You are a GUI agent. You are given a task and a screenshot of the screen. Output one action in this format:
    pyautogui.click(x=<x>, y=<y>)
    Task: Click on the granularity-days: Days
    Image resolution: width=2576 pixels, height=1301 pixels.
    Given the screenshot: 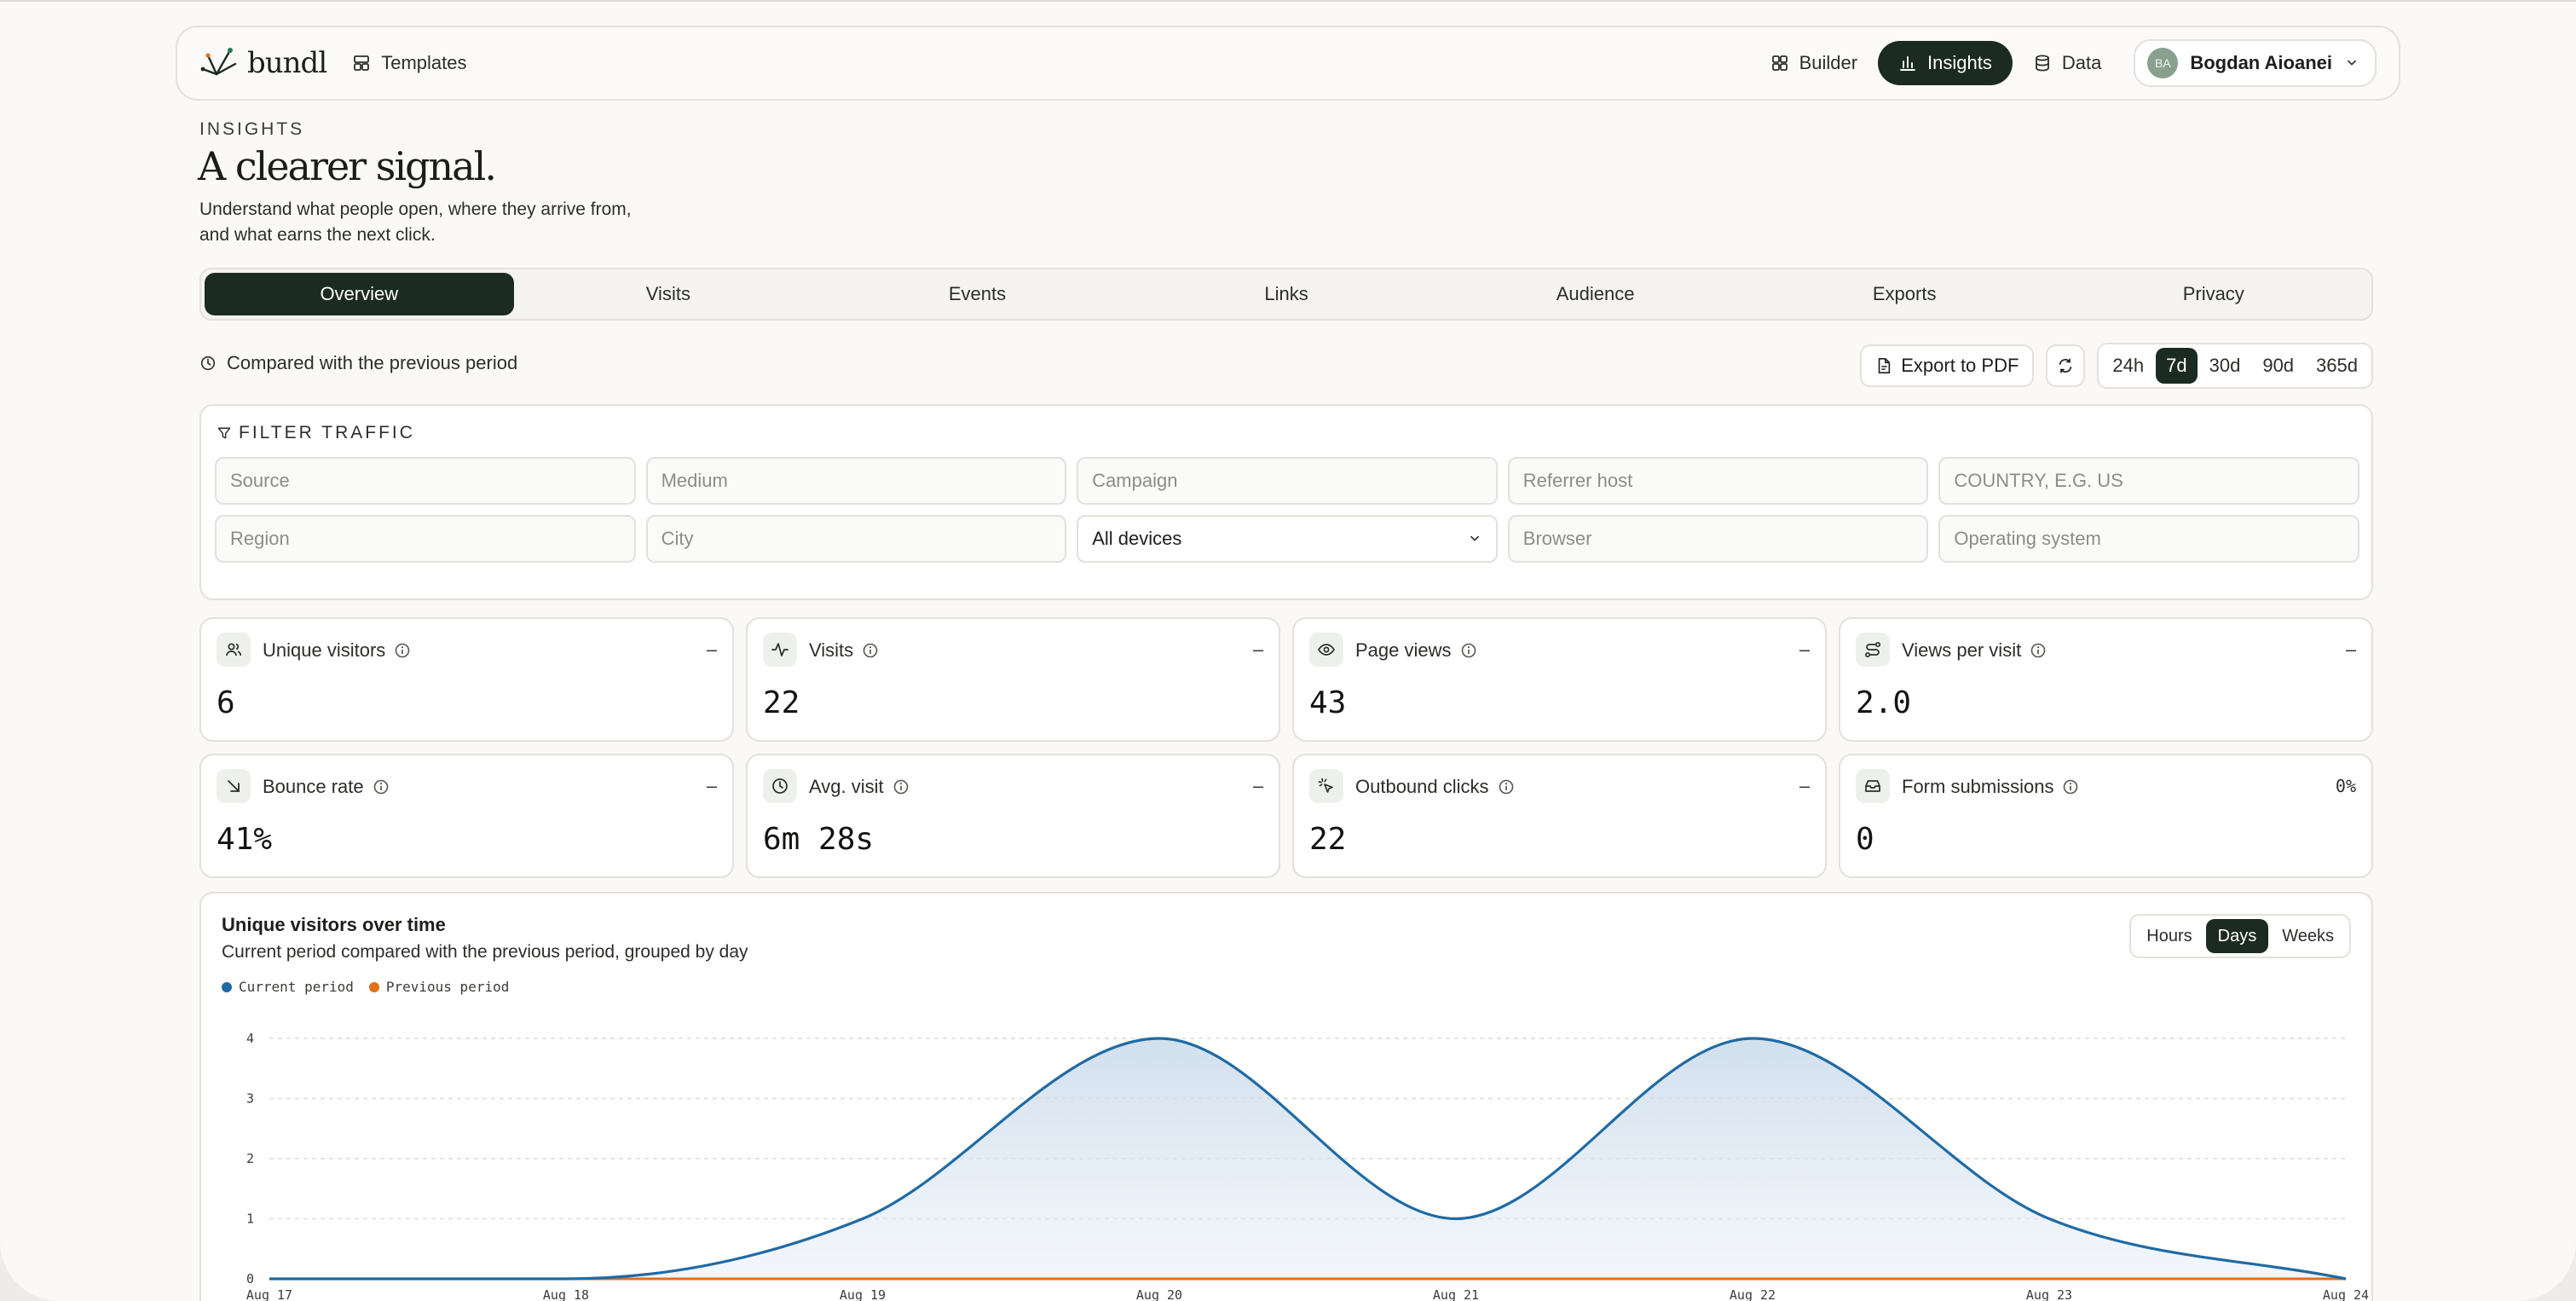 What is the action you would take?
    pyautogui.click(x=2237, y=936)
    